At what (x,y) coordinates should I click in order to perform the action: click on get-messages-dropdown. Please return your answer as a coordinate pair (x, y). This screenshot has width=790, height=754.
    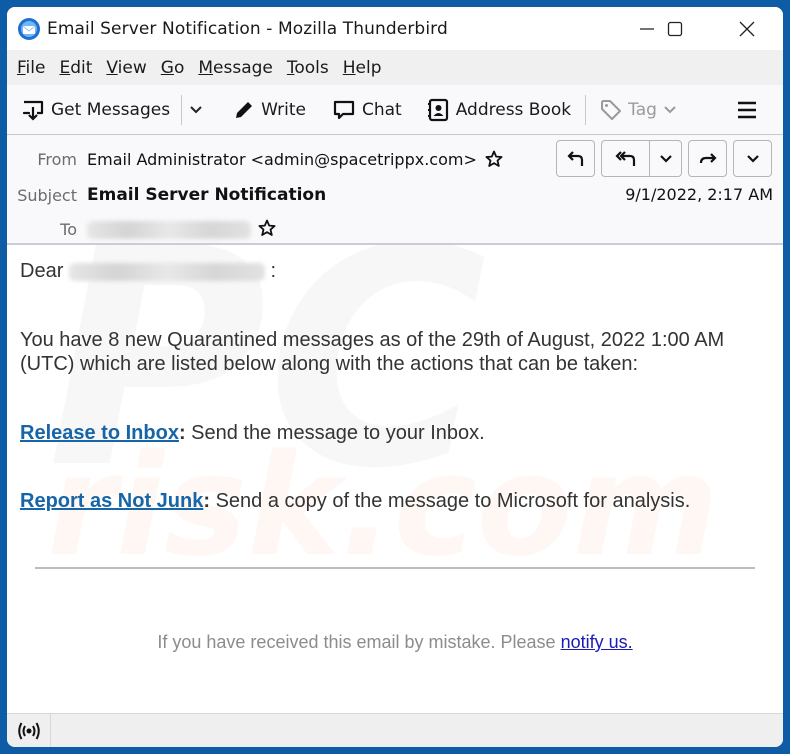
    Looking at the image, I should click on (199, 110).